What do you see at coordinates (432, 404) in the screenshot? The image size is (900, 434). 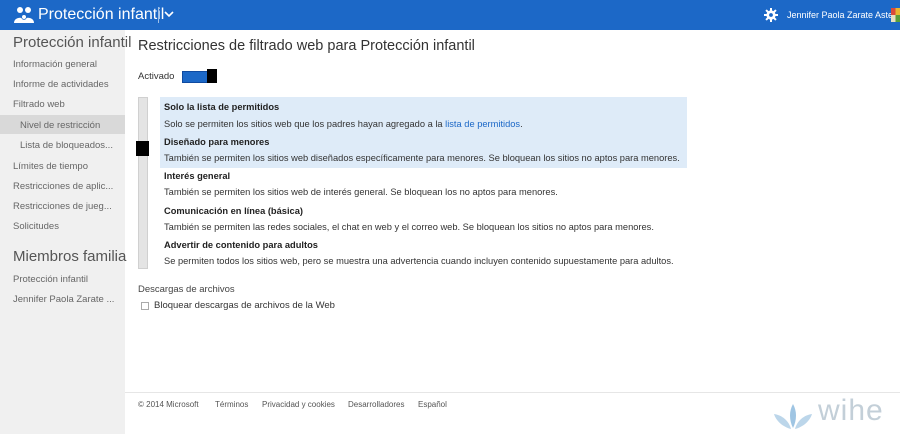 I see `footer-link-idioma: Español` at bounding box center [432, 404].